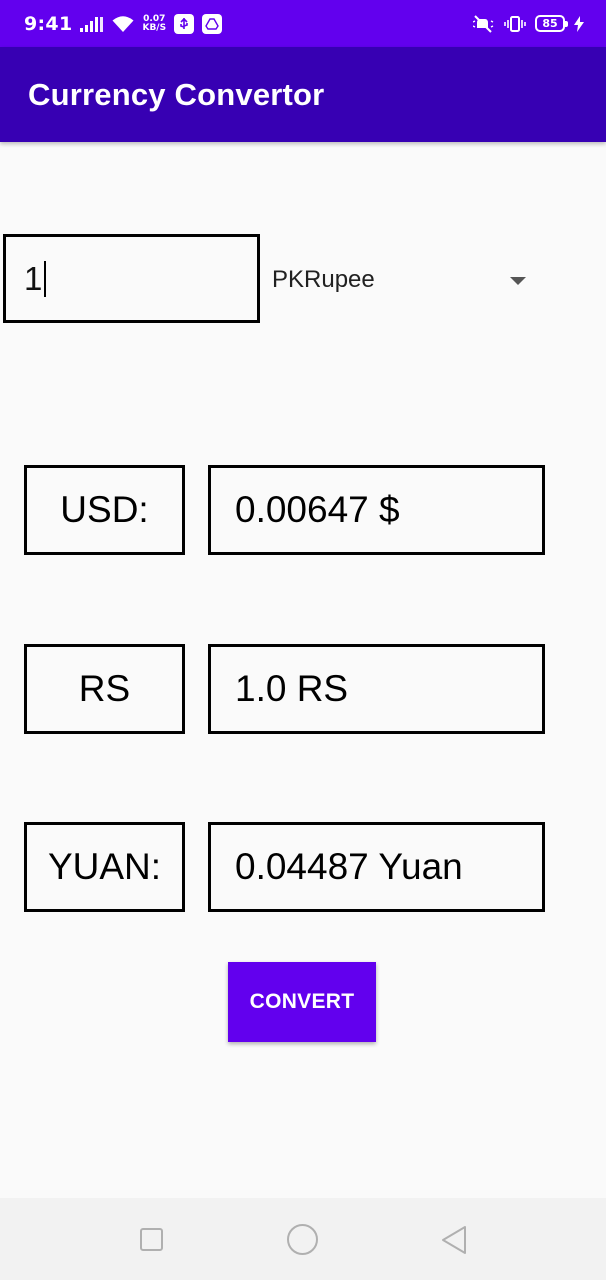 The height and width of the screenshot is (1280, 606). What do you see at coordinates (323, 279) in the screenshot?
I see `currency-spinner-value: PKRupee` at bounding box center [323, 279].